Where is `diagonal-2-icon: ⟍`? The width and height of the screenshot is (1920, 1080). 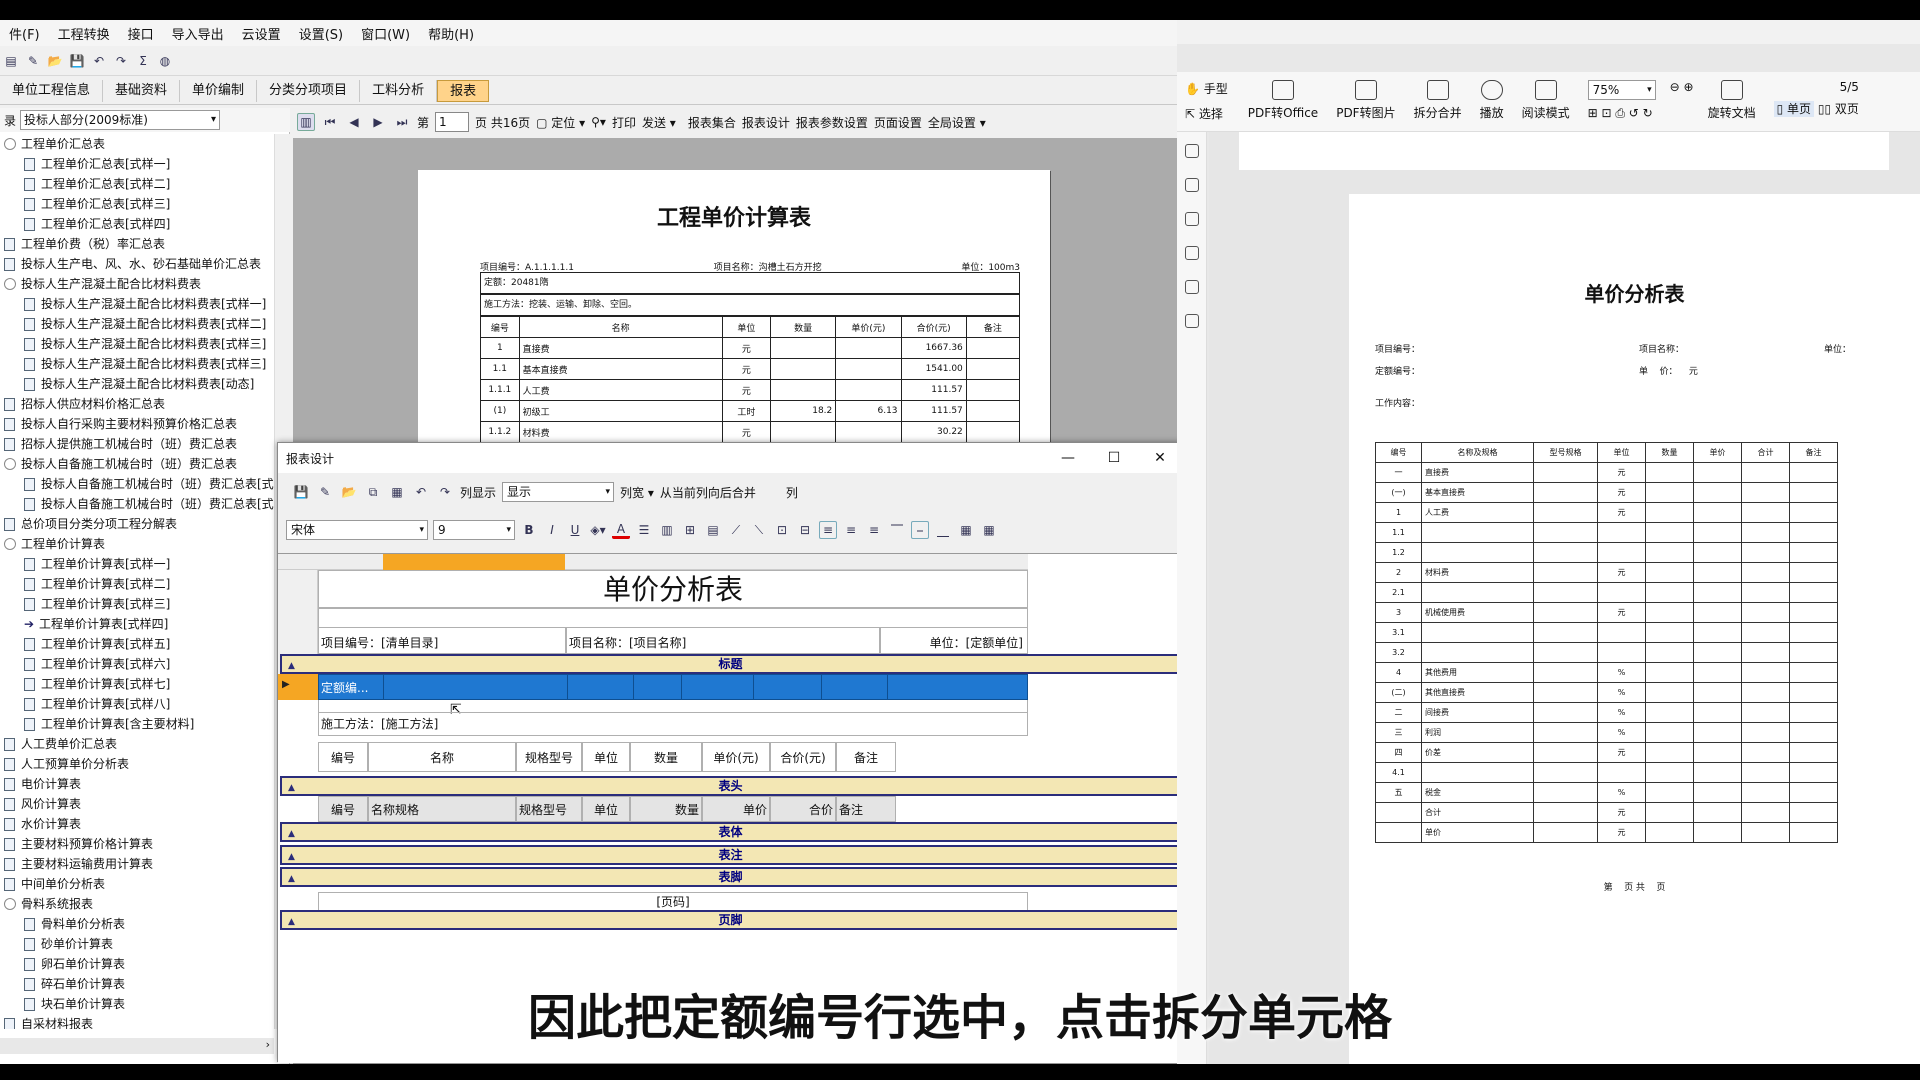 diagonal-2-icon: ⟍ is located at coordinates (759, 530).